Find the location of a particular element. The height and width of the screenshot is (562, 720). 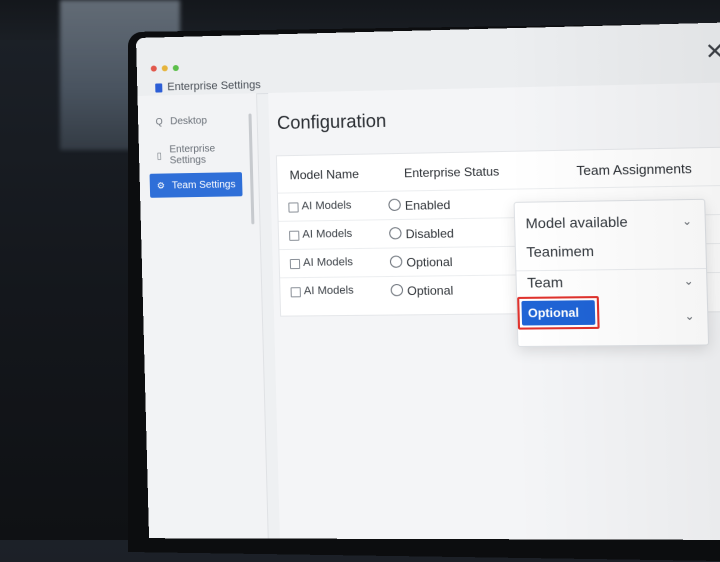

sidebar-scrollbar is located at coordinates (251, 169).